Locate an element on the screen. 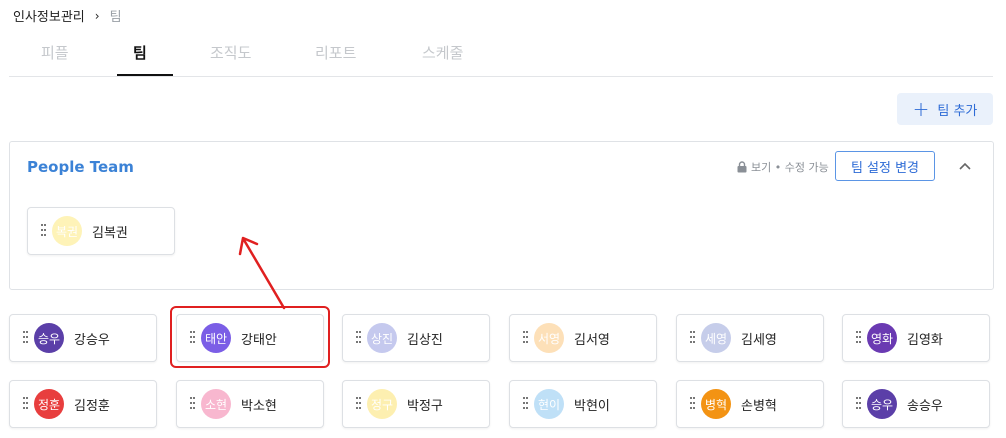 Image resolution: width=1006 pixels, height=438 pixels. avatar: 정구 is located at coordinates (382, 404).